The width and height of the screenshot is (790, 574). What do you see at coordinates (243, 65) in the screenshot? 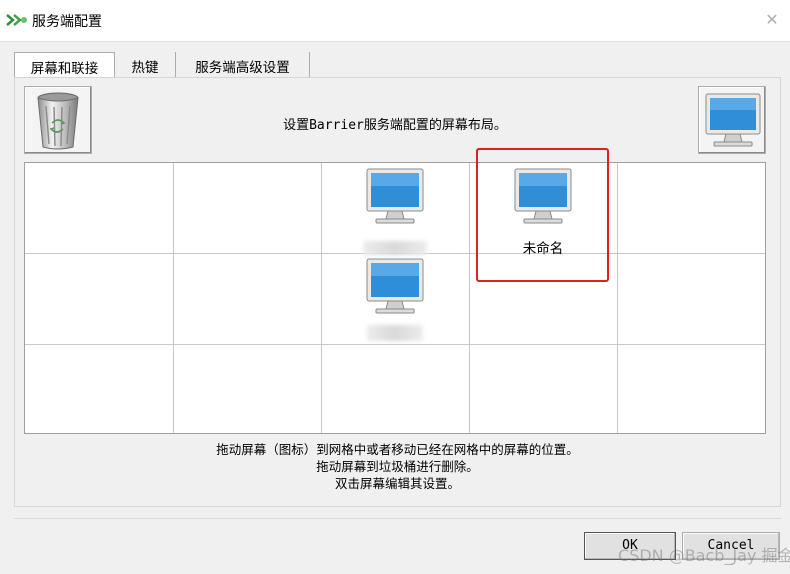
I see `tab-advanced-settings: 服务端高级设置` at bounding box center [243, 65].